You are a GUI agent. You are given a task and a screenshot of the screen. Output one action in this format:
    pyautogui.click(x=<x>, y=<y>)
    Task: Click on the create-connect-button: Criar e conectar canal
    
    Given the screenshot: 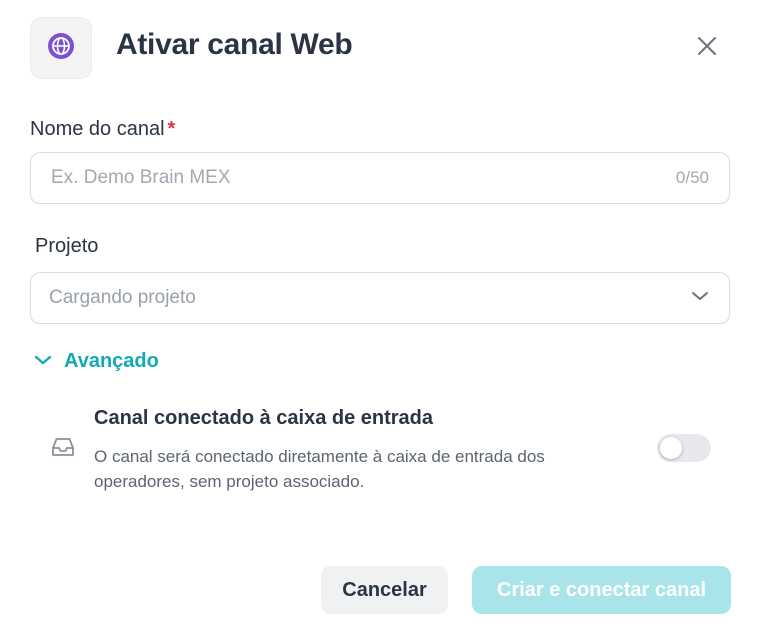 What is the action you would take?
    pyautogui.click(x=601, y=590)
    